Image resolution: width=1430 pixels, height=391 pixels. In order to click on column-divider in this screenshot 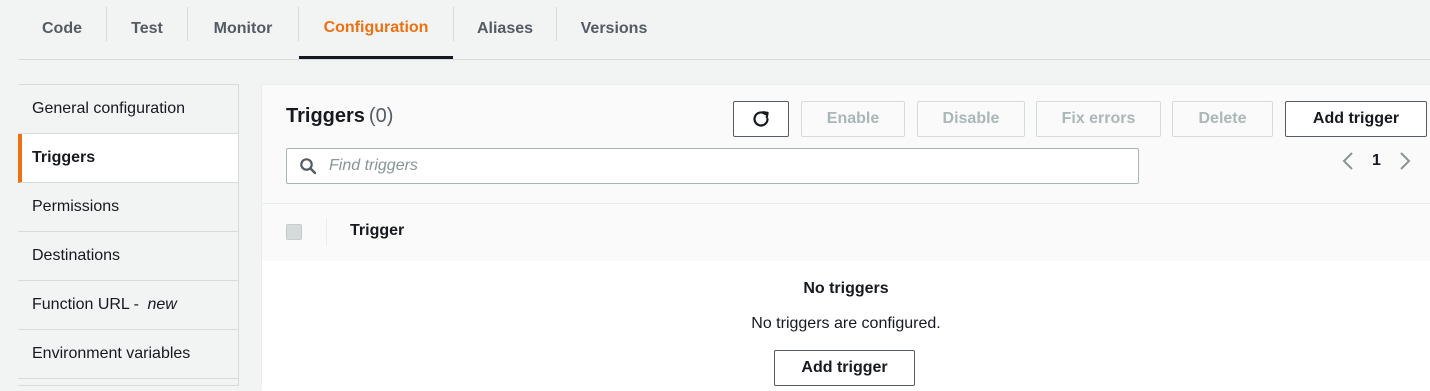, I will do `click(326, 232)`.